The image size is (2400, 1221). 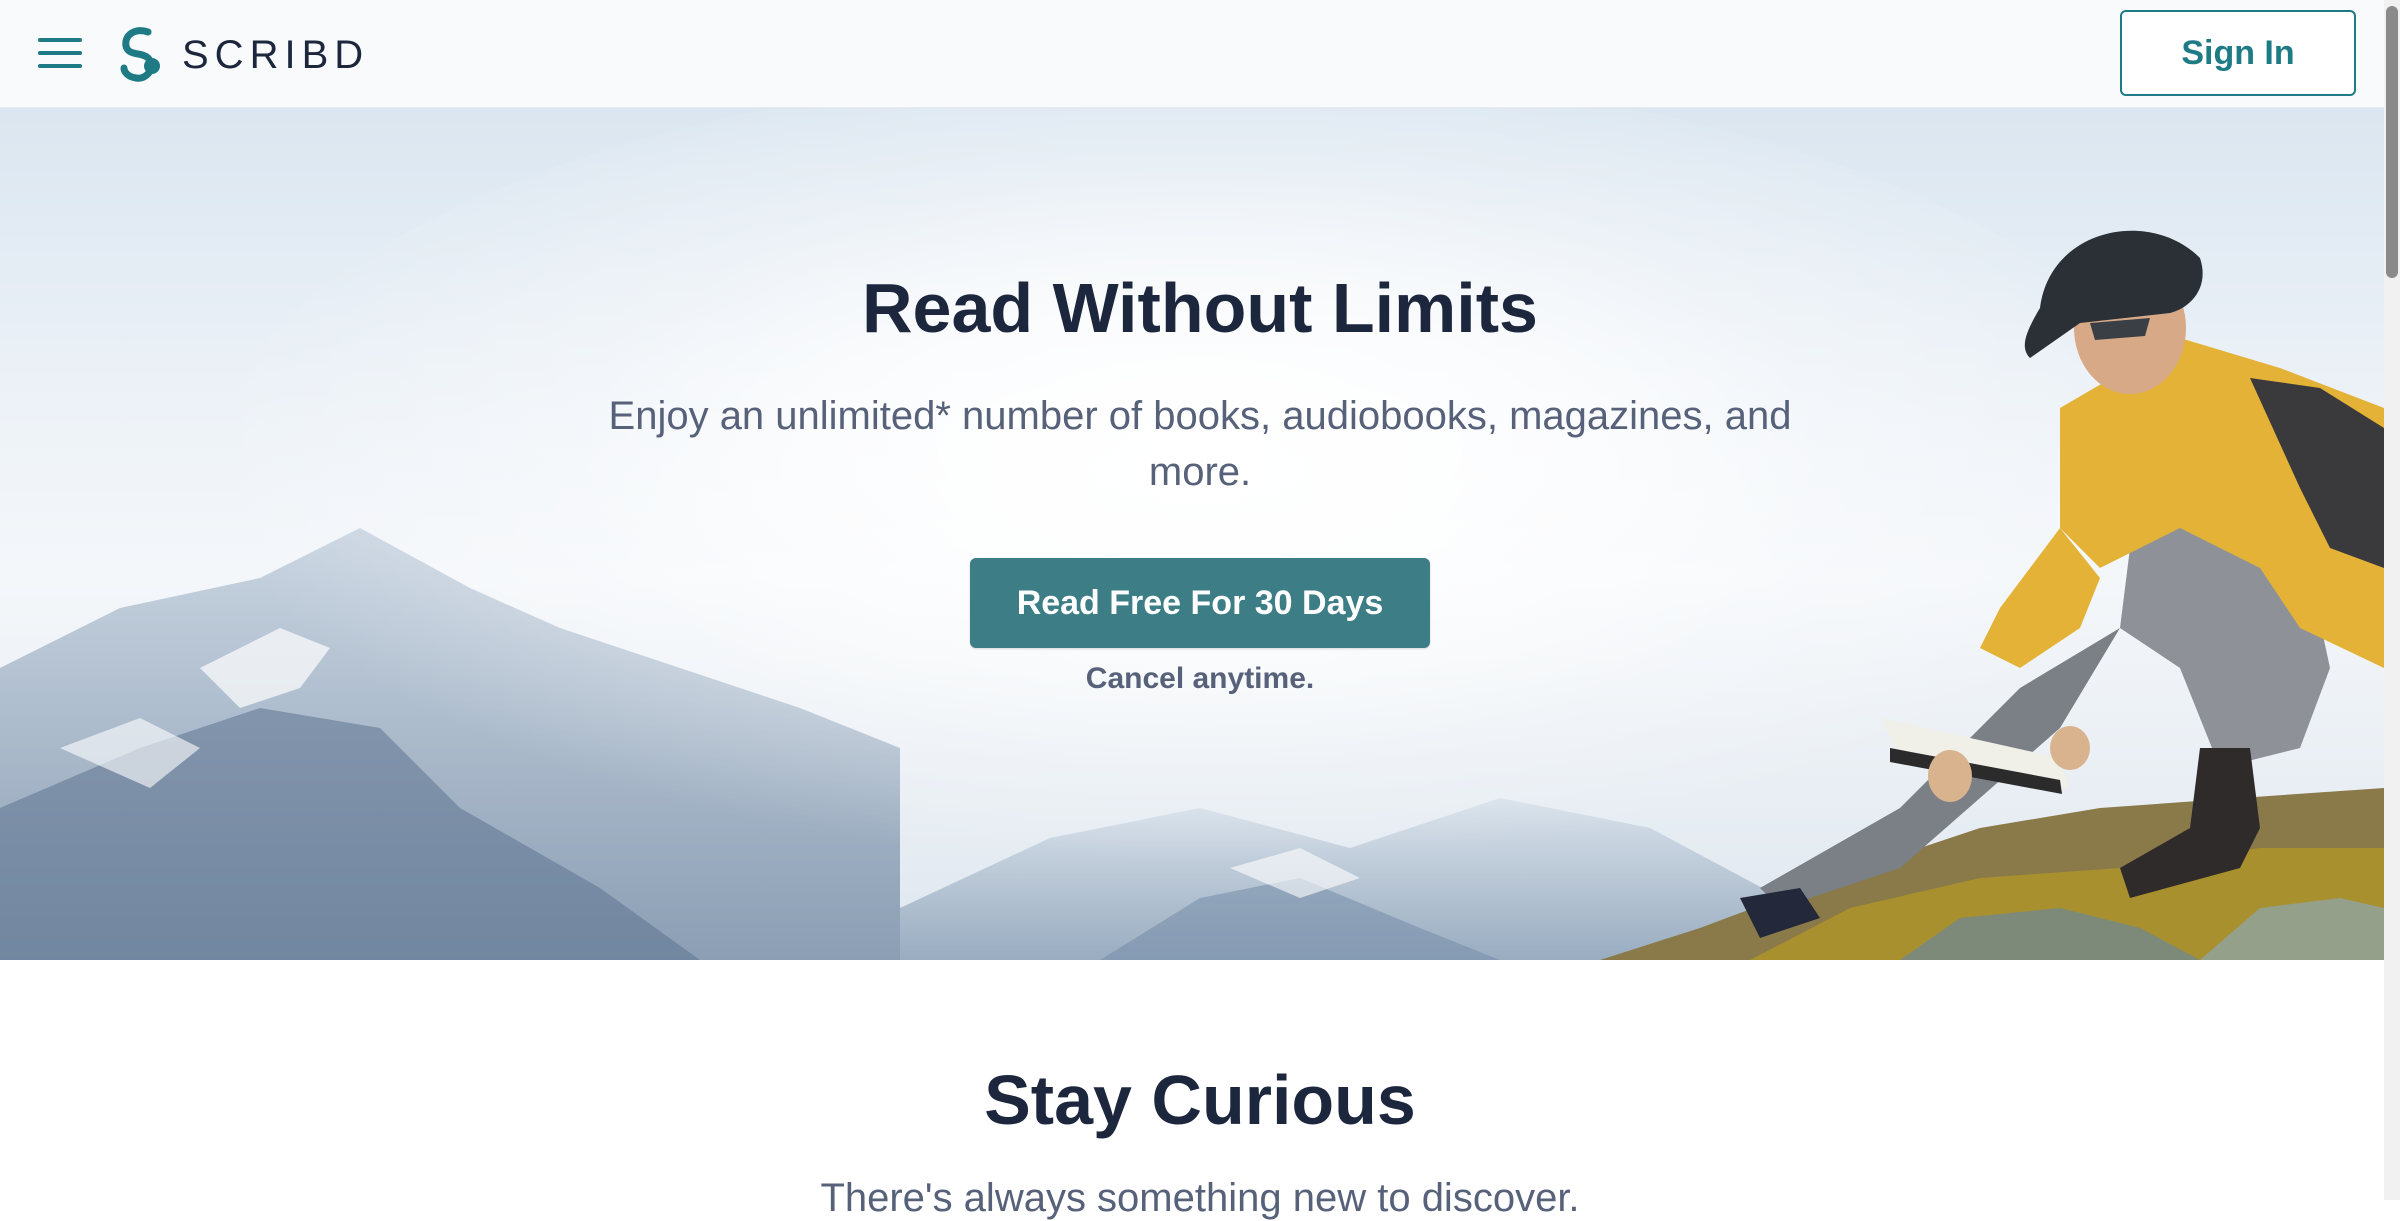 What do you see at coordinates (1200, 54) in the screenshot?
I see `top-navigation: SCRIBD Sign In` at bounding box center [1200, 54].